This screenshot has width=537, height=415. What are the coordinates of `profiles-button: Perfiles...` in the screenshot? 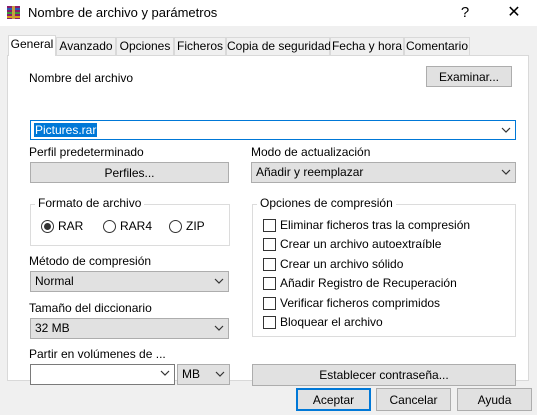 It's located at (129, 172).